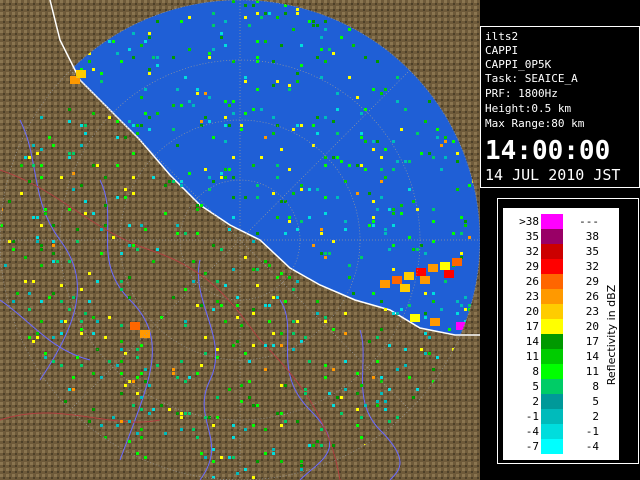 This screenshot has height=480, width=640. Describe the element at coordinates (595, 401) in the screenshot. I see `legend-high-value: 5` at that location.